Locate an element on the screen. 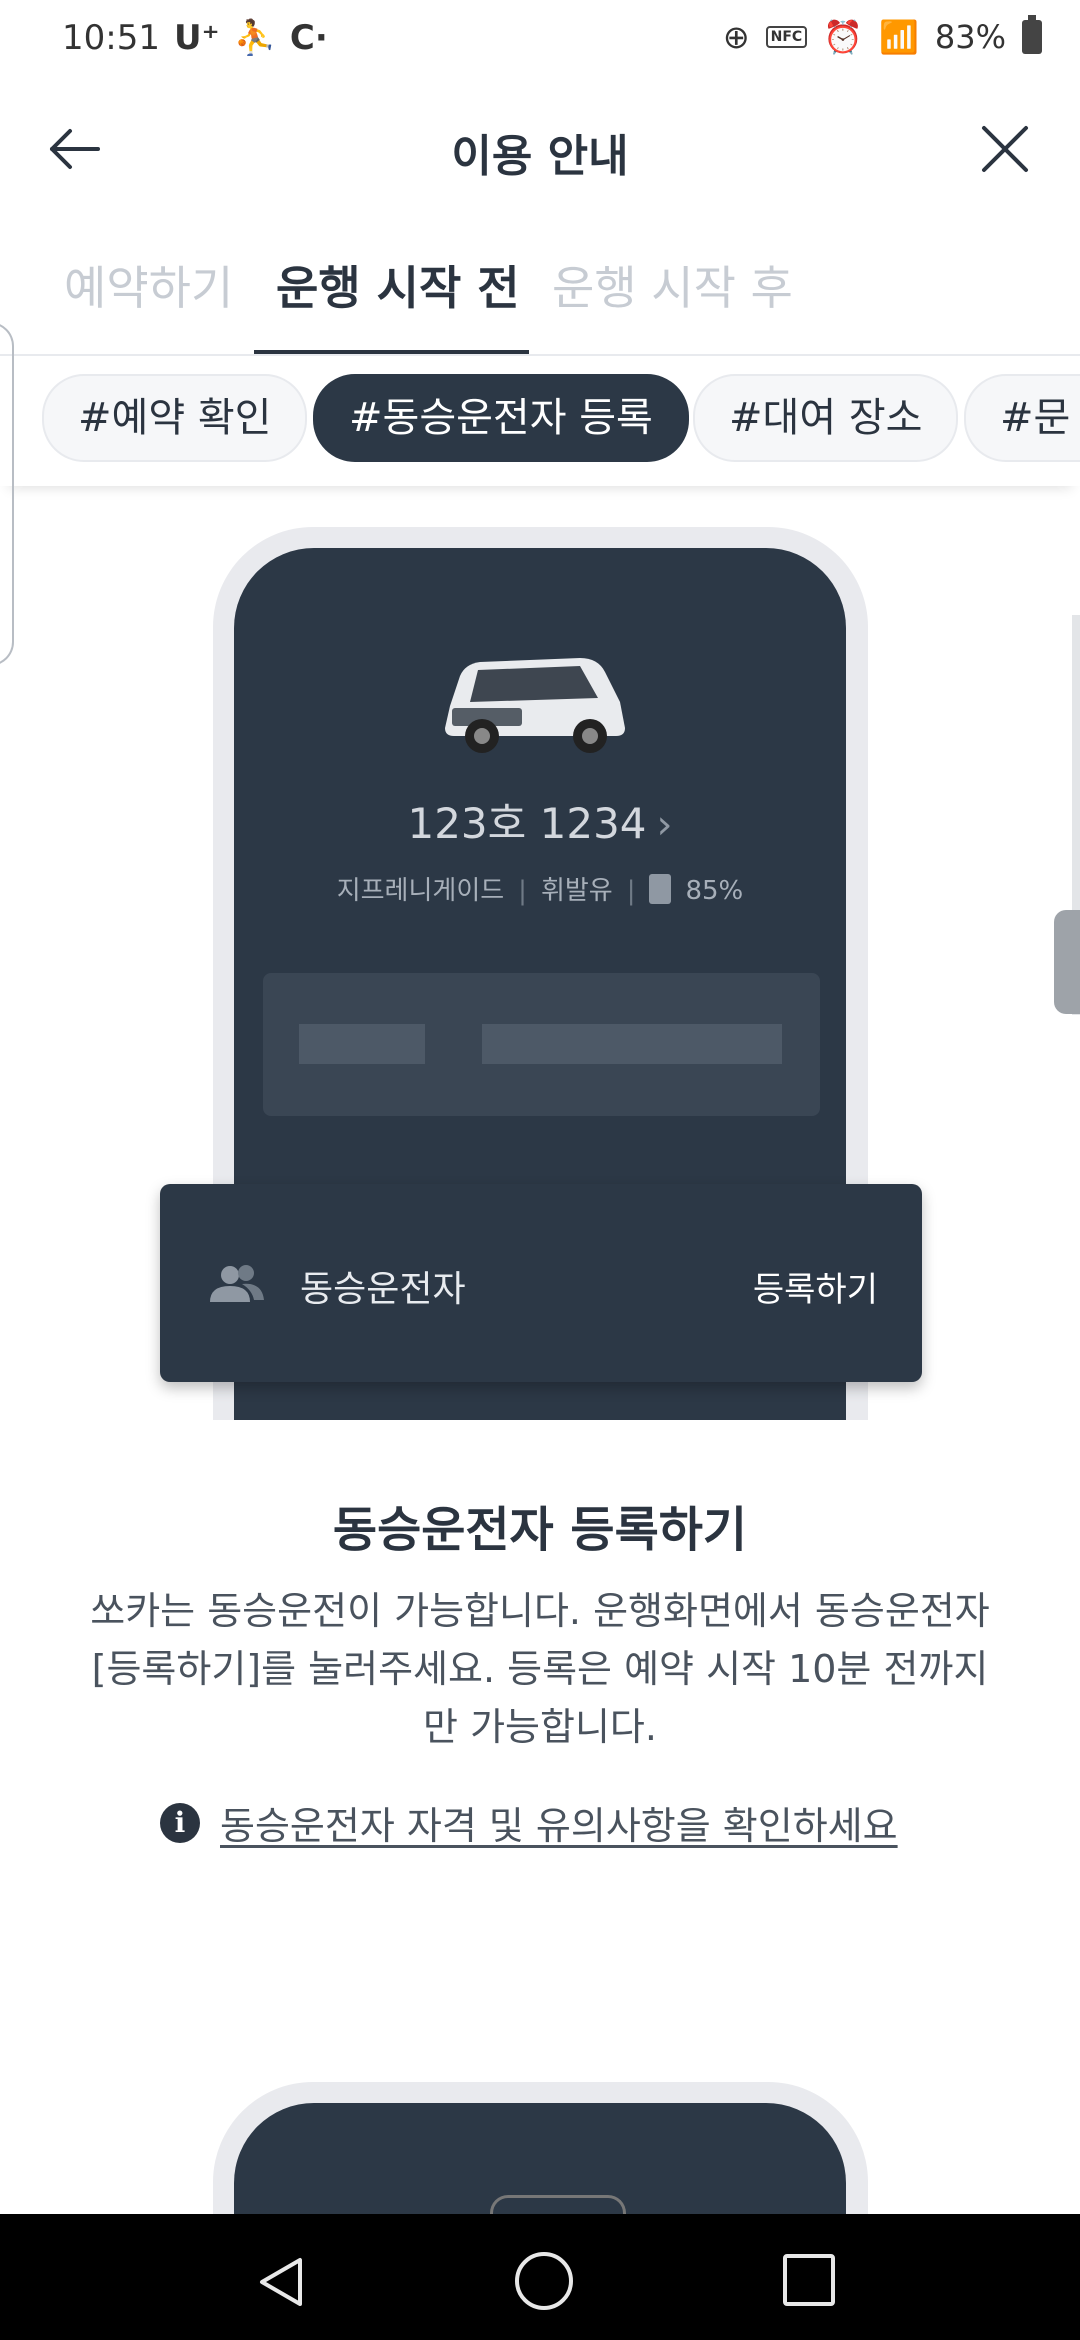 The height and width of the screenshot is (2340, 1080). status-right: ⊕ NFC ⏰ 📶 83% is located at coordinates (882, 35).